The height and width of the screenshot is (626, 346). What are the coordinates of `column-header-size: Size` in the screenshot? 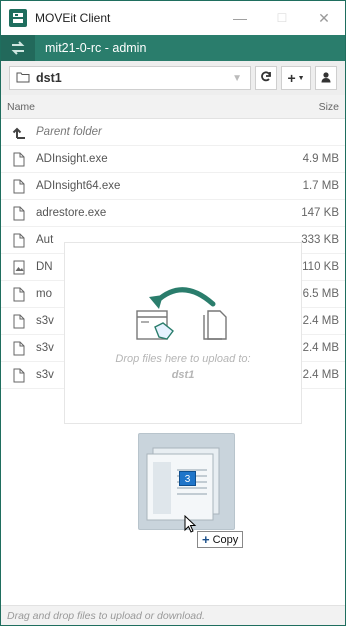 It's located at (329, 107).